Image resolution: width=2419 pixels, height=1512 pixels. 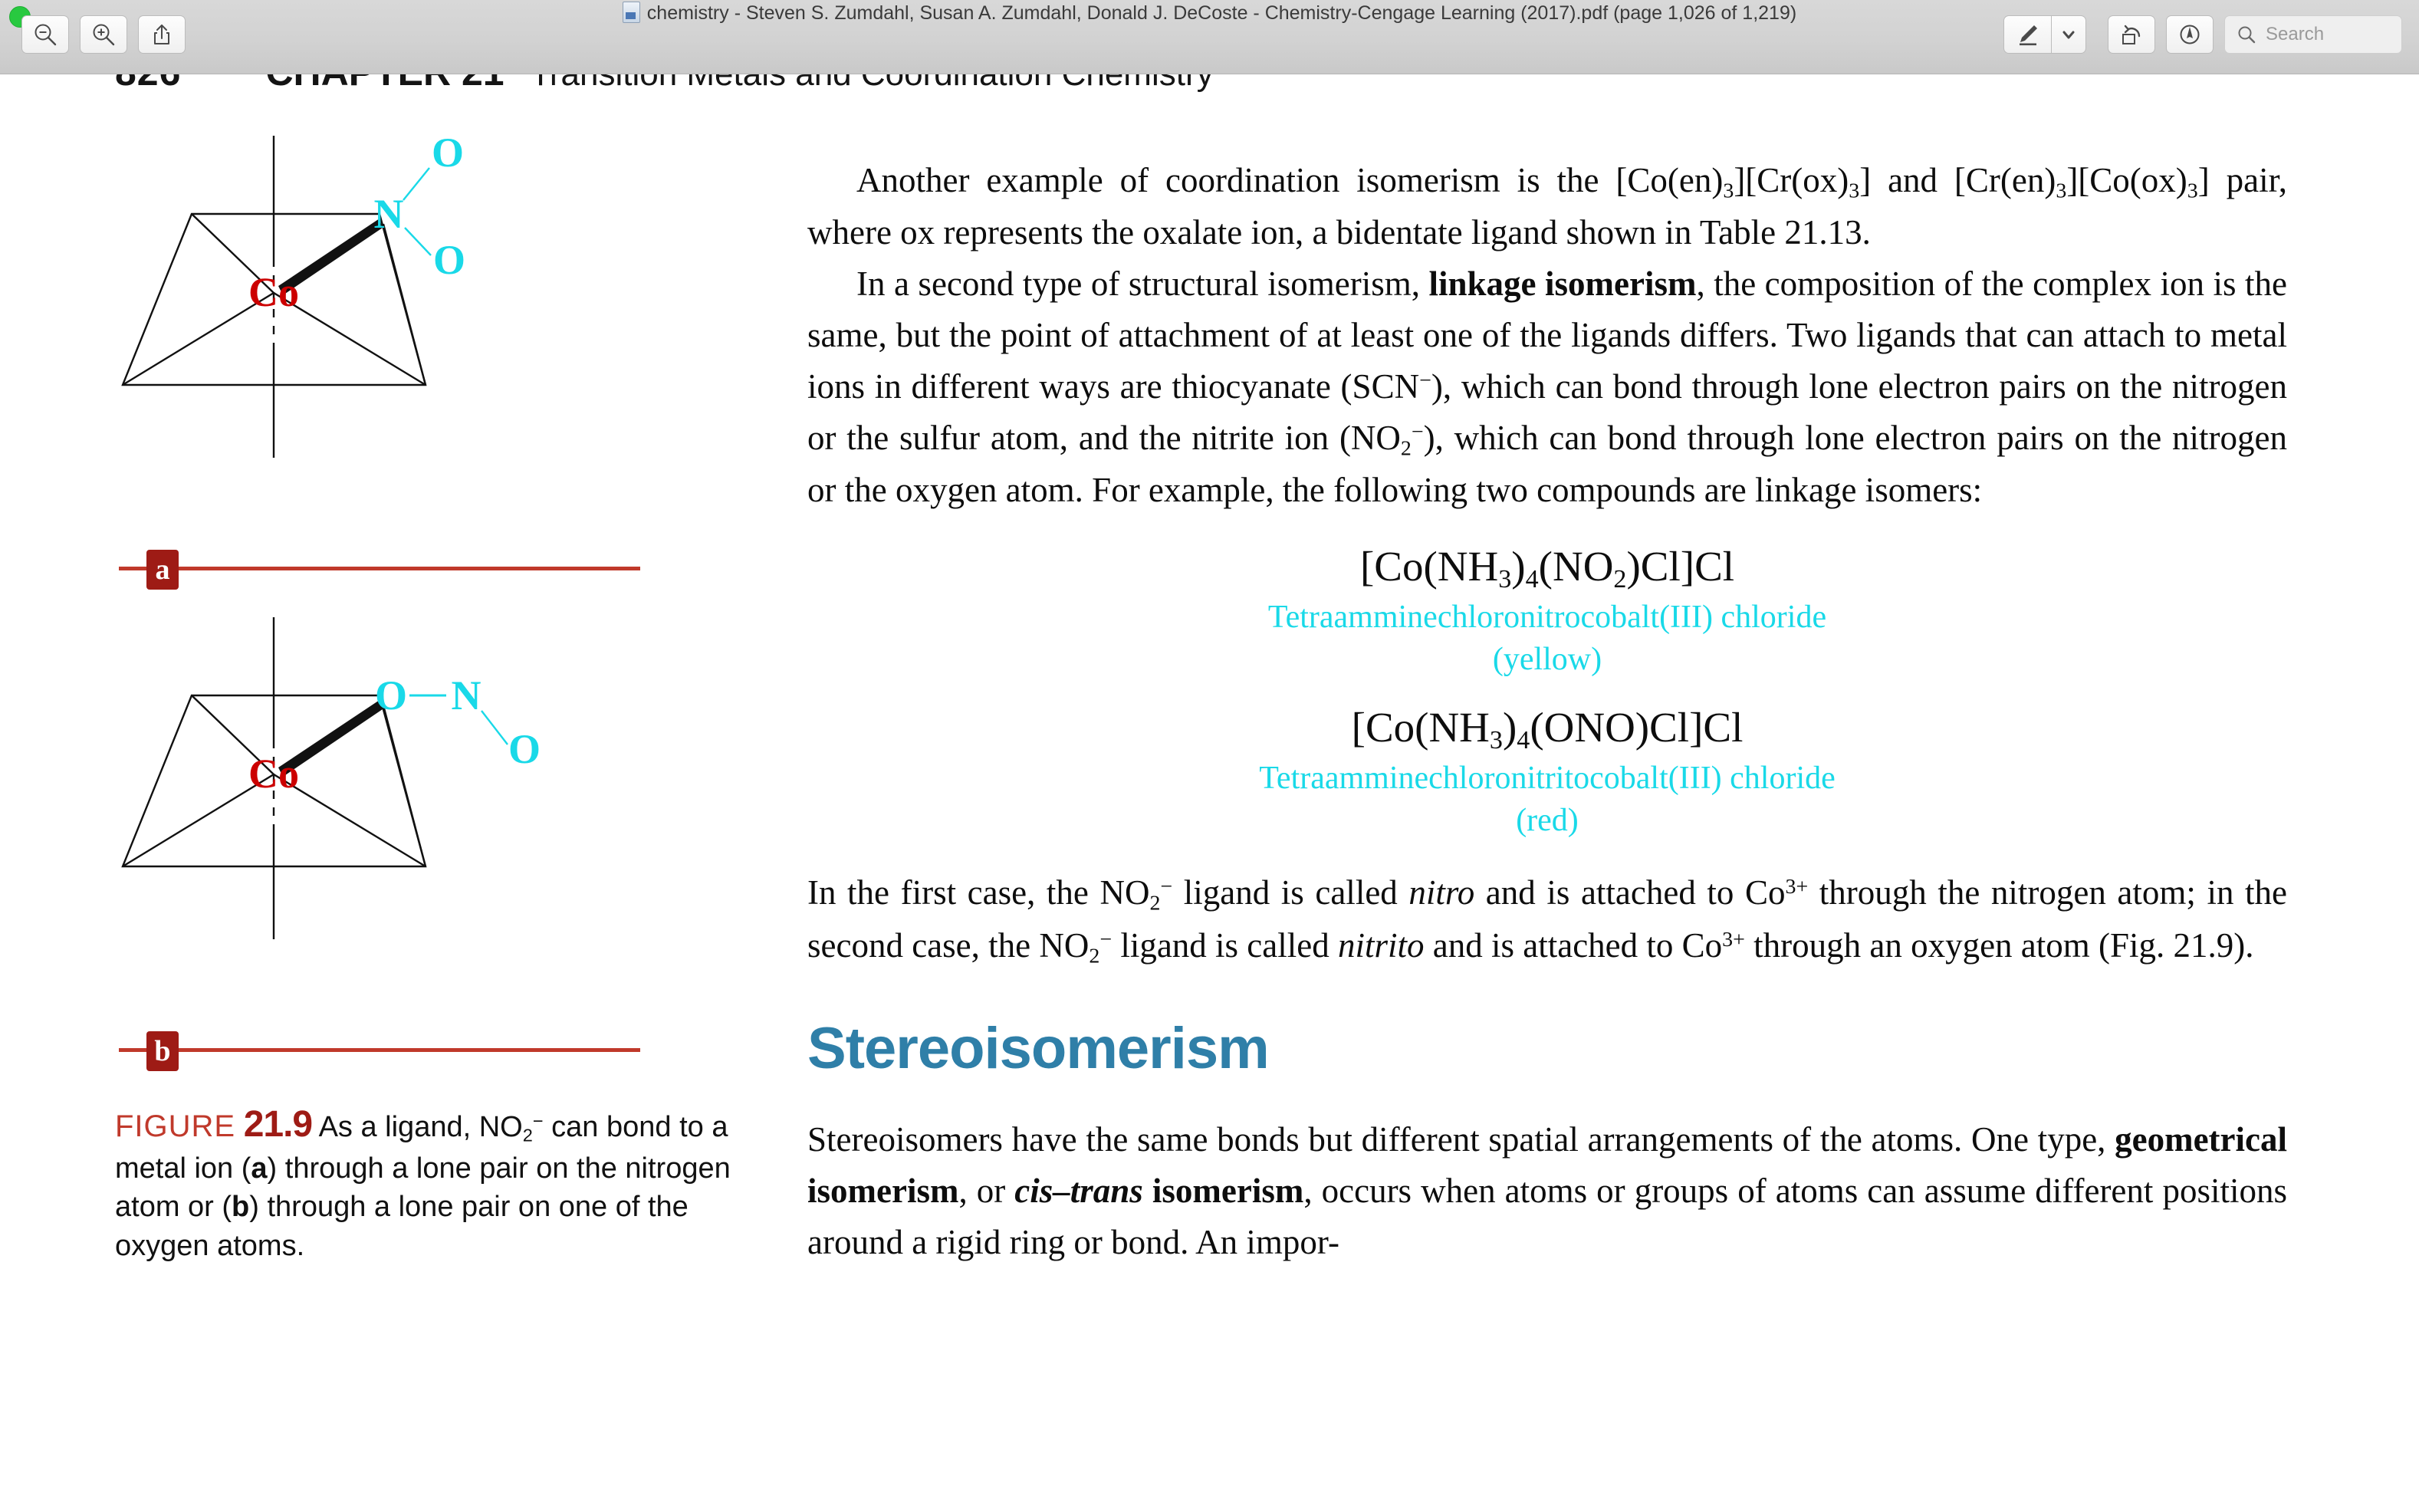 I want to click on p1-sub1: 3, so click(x=1728, y=191).